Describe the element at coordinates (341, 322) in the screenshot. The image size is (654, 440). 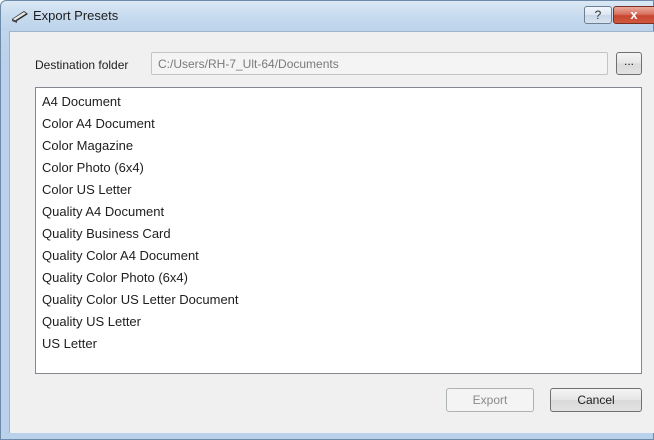
I see `preset-item: Quality US Letter` at that location.